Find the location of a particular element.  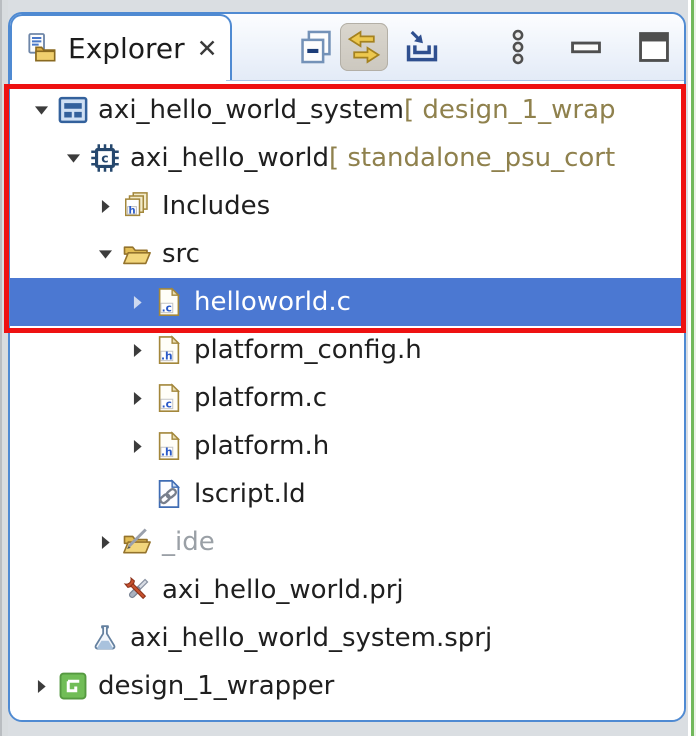

tree-item-suffix: [ standalone_psu_cort is located at coordinates (472, 158).